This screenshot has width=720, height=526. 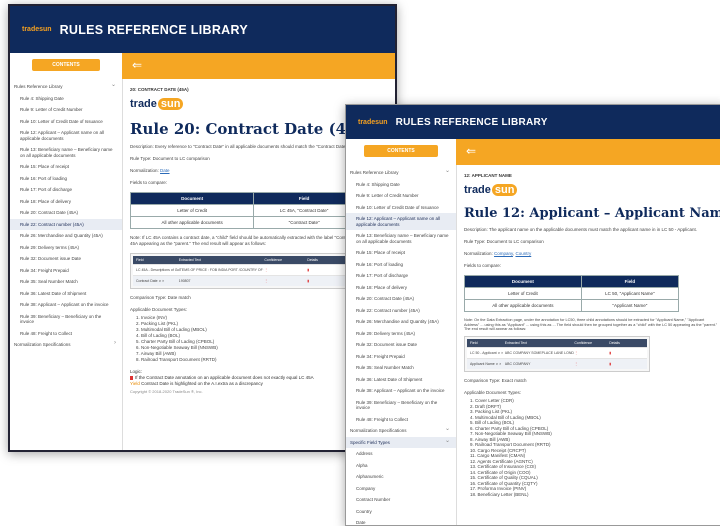 I want to click on sidebar-item: Address, so click(x=401, y=454).